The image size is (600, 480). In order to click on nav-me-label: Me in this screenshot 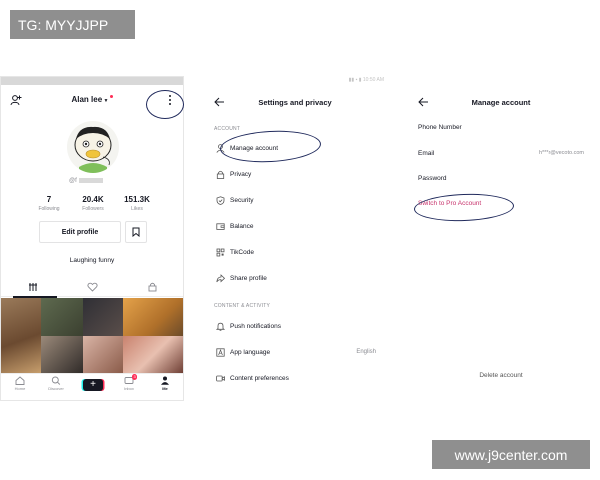, I will do `click(165, 388)`.